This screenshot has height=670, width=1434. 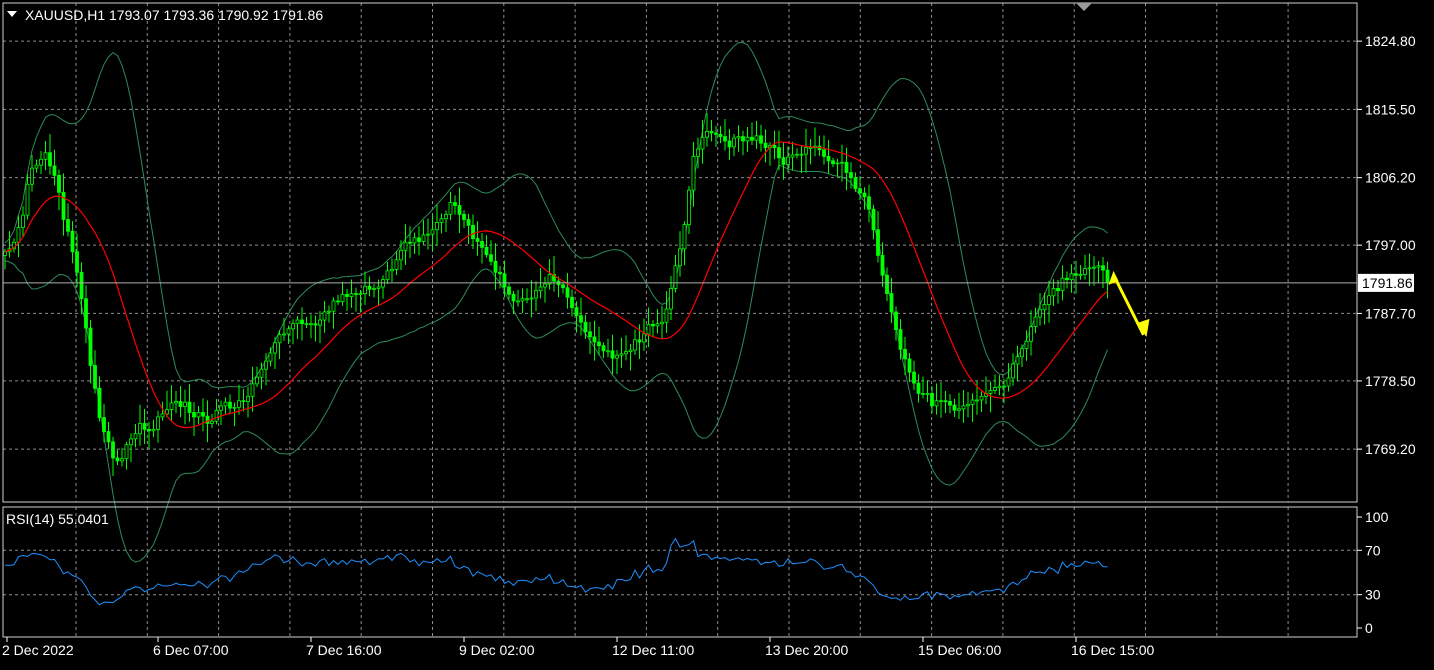 I want to click on y-tick-label: 1815.50, so click(x=1390, y=109).